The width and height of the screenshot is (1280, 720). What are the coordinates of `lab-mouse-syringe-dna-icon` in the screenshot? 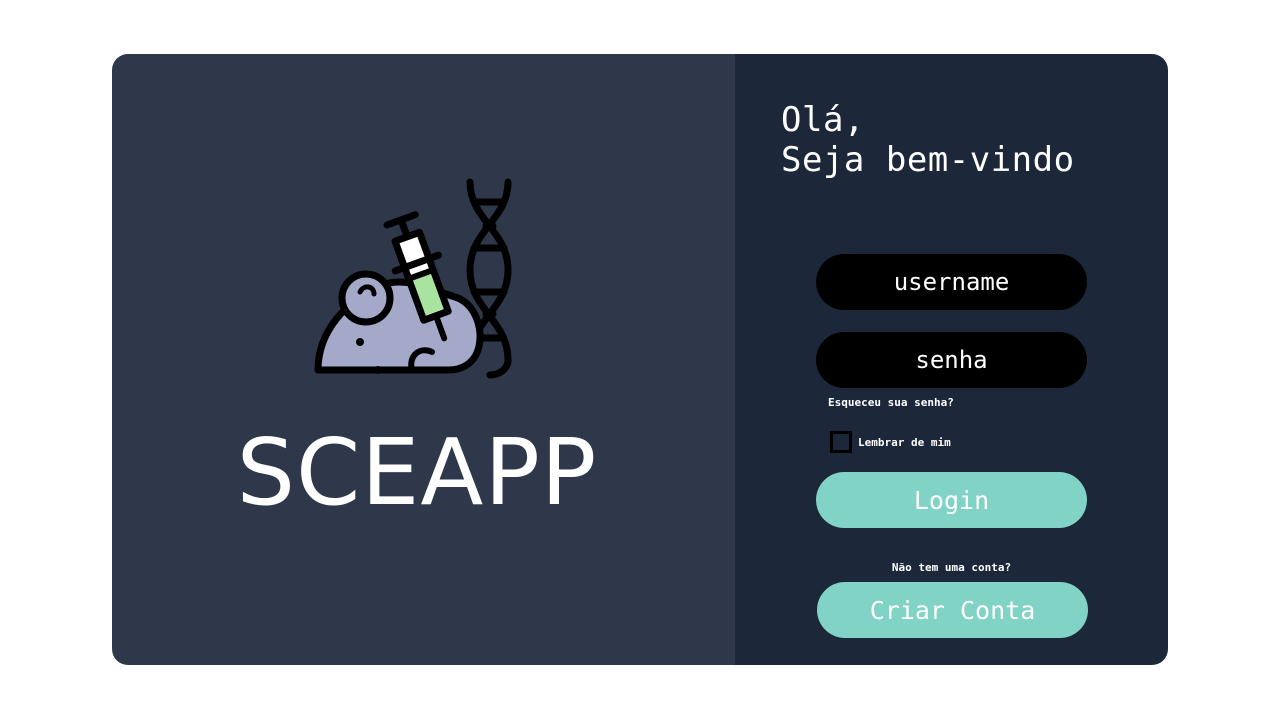 It's located at (413, 278).